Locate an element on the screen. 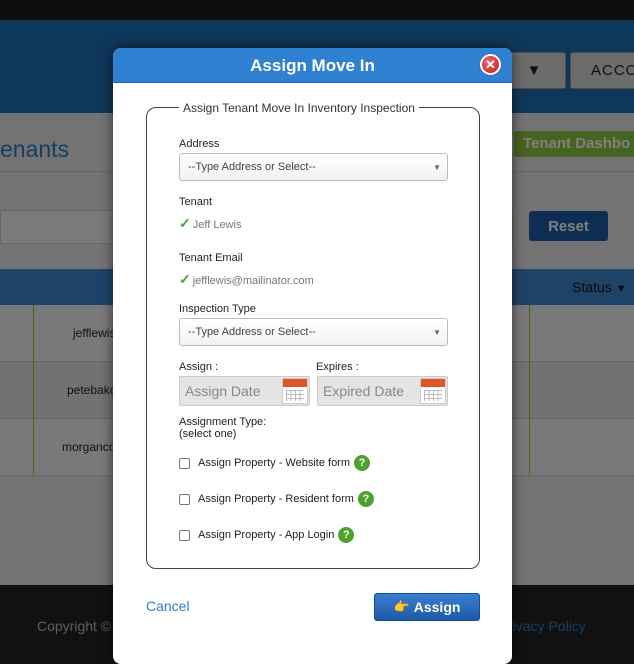  expires-date-placeholder: Expired Date is located at coordinates (363, 391).